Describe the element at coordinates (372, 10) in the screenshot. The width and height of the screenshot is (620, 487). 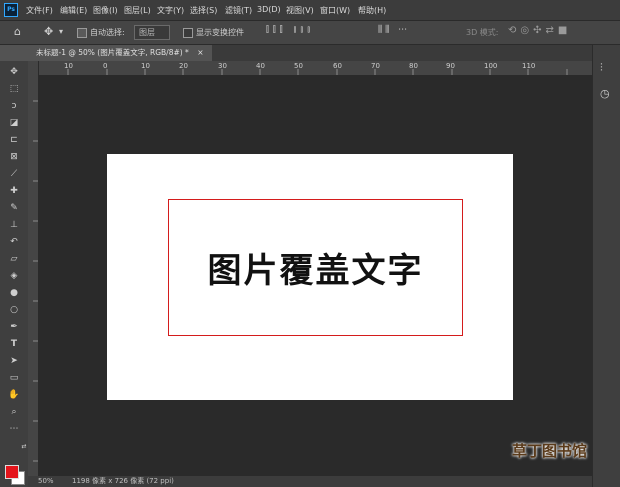
I see `menu-help: 帮助(H)` at that location.